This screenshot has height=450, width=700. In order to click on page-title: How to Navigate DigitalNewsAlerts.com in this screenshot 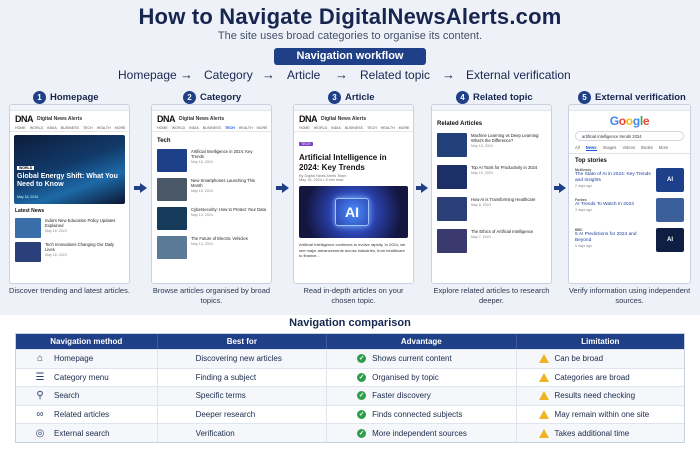, I will do `click(350, 16)`.